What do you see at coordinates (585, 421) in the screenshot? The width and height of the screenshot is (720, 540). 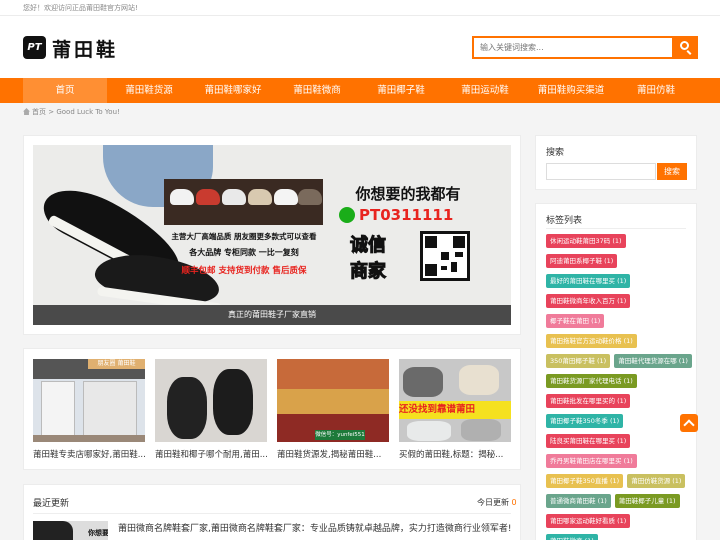 I see `tag-link: 莆田椰子鞋350冬季 (1)` at bounding box center [585, 421].